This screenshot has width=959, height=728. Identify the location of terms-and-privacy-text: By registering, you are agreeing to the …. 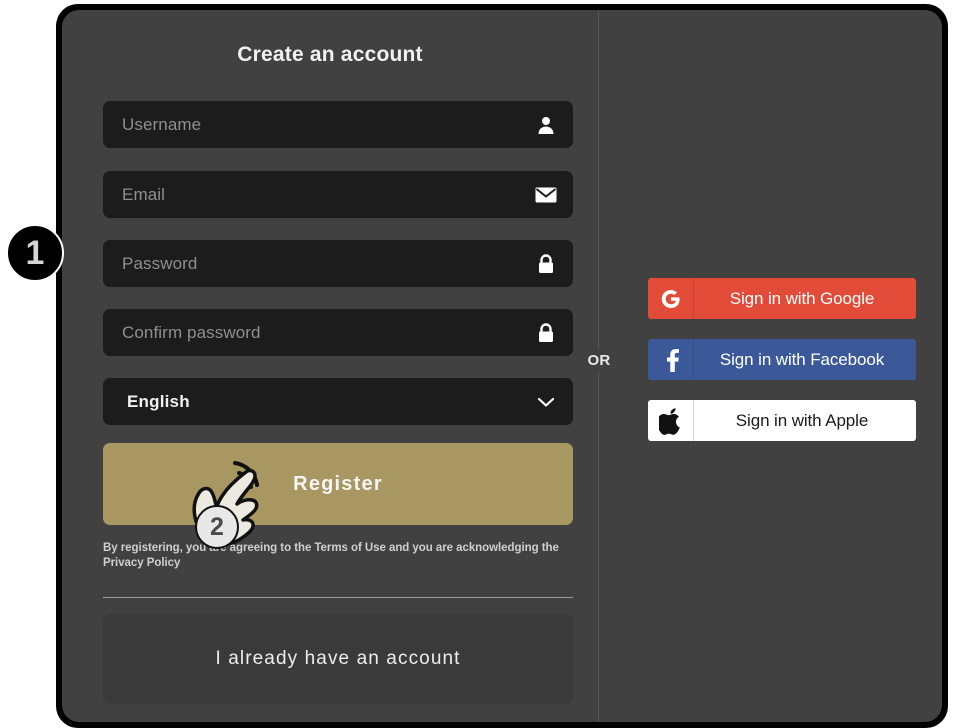
(331, 555).